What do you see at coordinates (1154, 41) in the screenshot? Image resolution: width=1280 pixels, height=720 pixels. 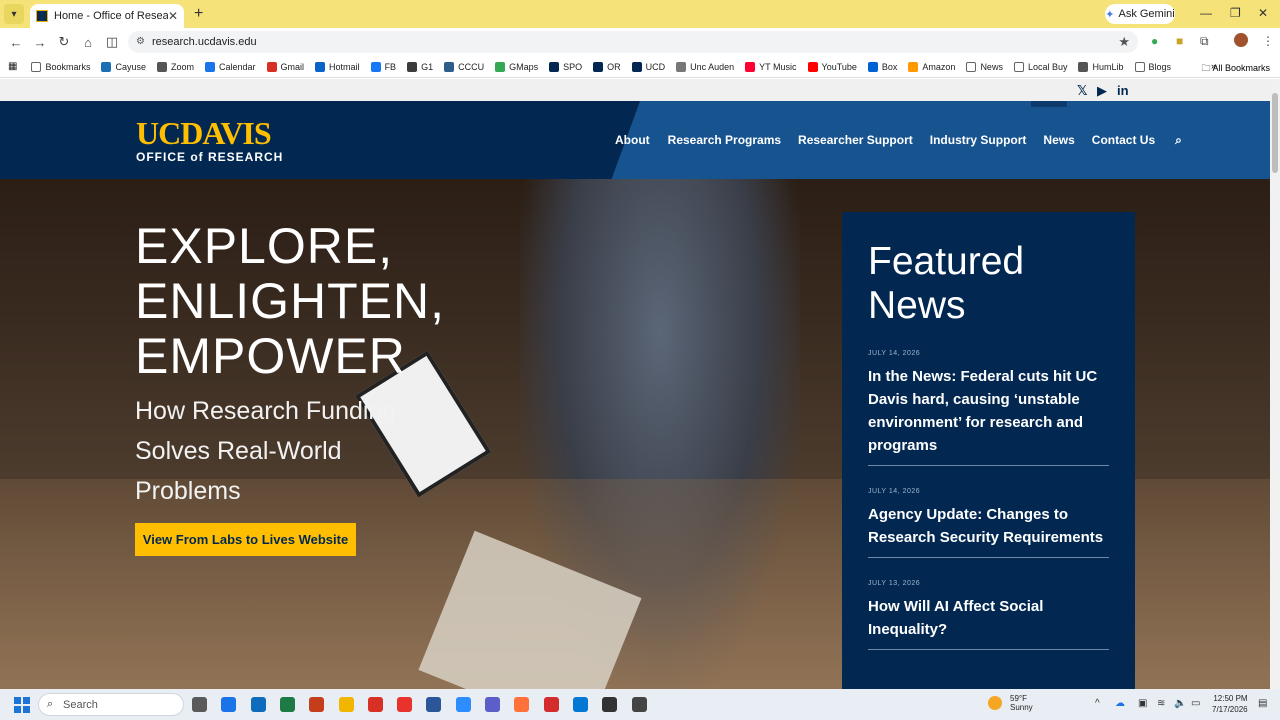 I see `extension-icon: ●` at bounding box center [1154, 41].